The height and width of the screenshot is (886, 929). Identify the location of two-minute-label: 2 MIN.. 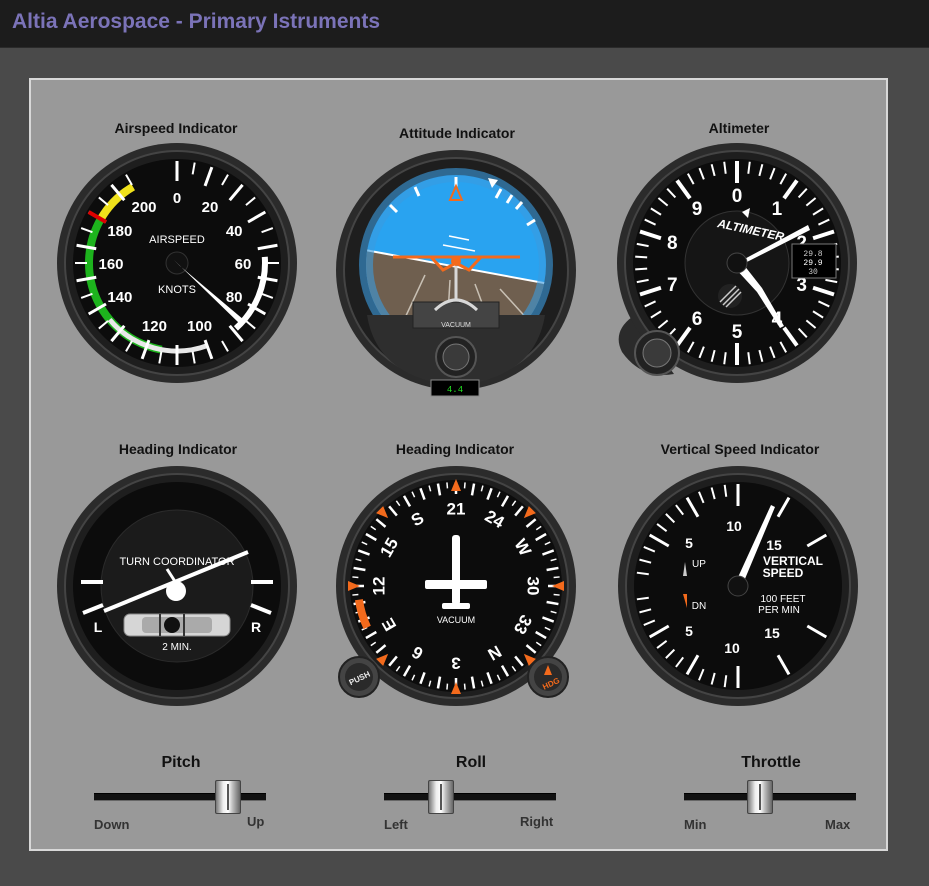
(176, 647).